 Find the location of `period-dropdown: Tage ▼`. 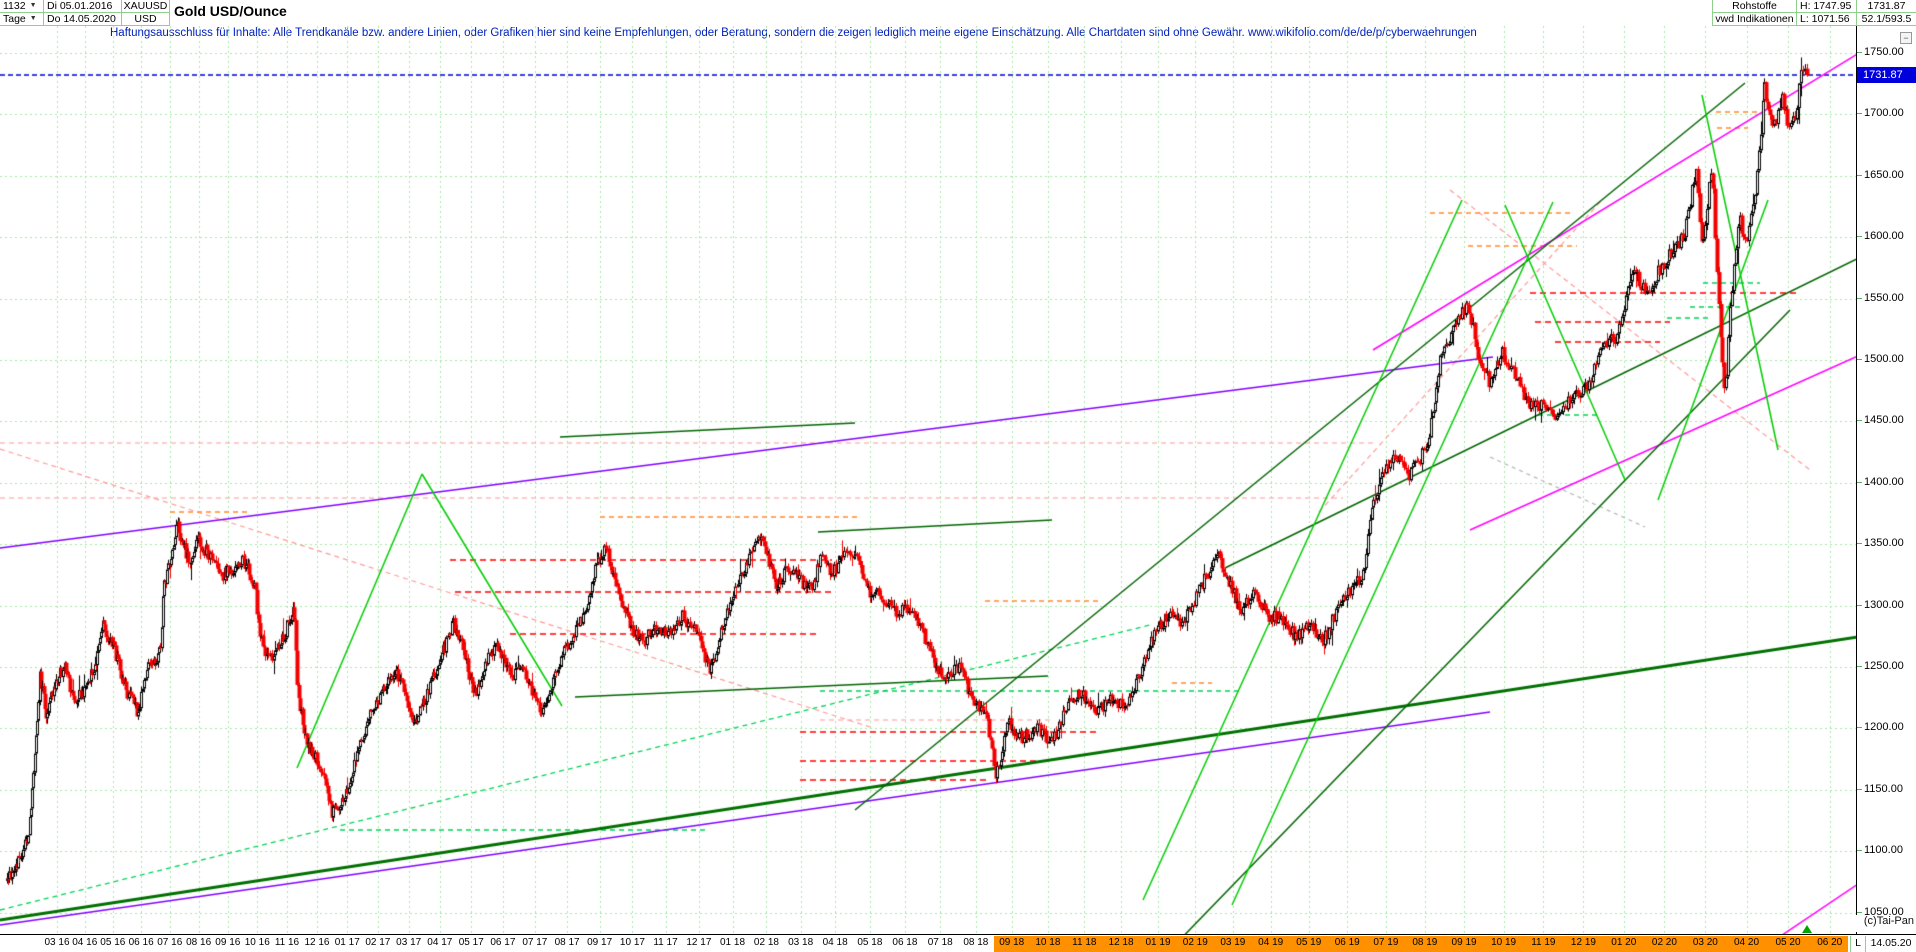

period-dropdown: Tage ▼ is located at coordinates (22, 19).